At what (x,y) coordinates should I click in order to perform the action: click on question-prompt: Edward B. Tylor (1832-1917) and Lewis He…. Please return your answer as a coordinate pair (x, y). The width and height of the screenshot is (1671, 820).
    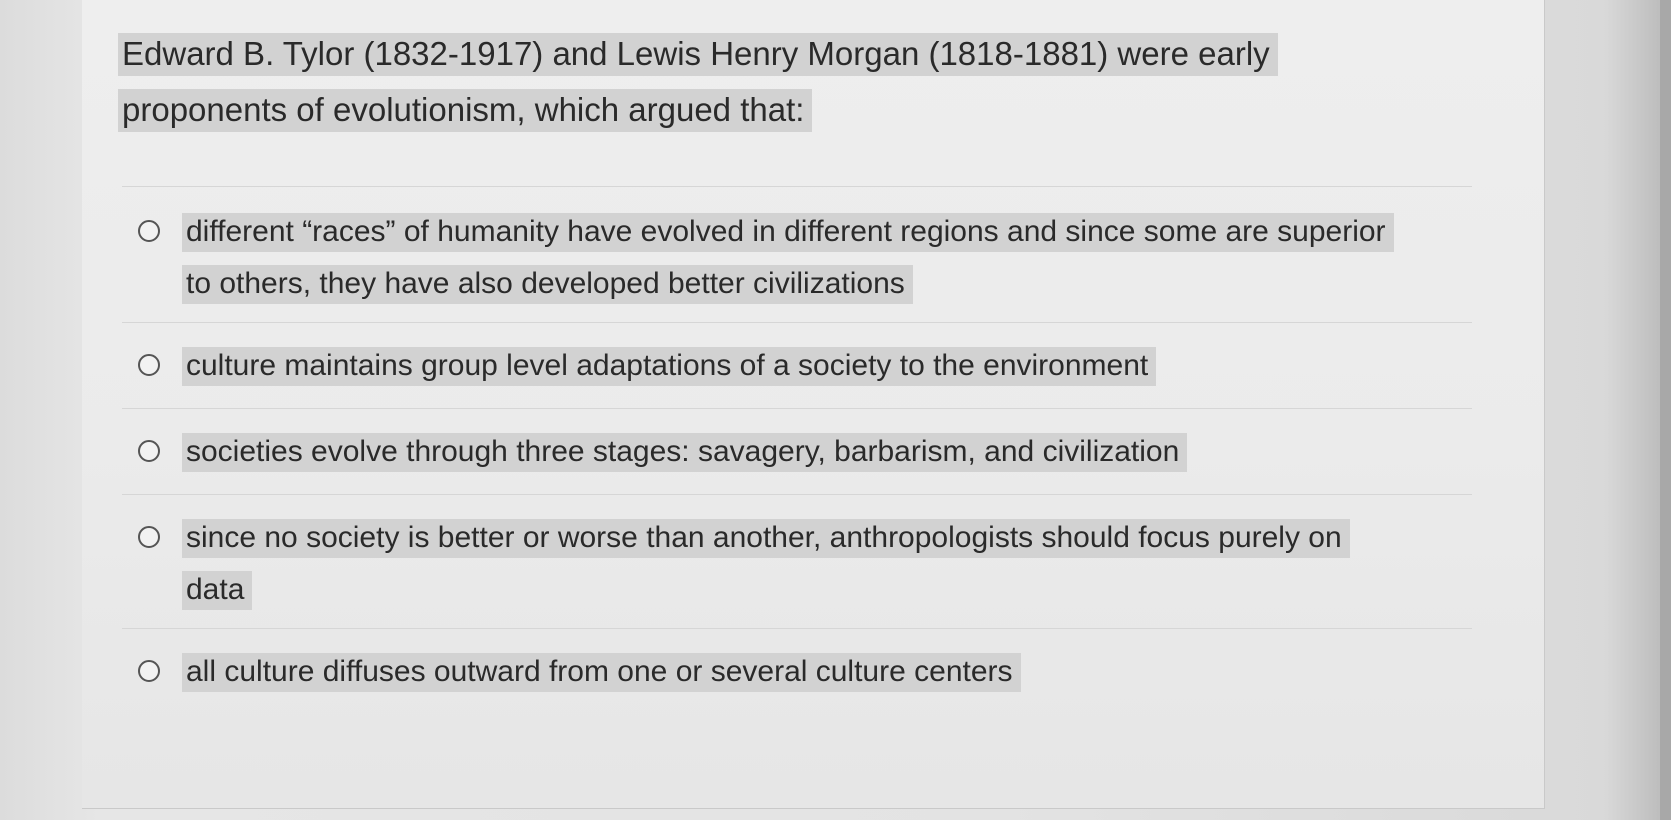
    Looking at the image, I should click on (768, 82).